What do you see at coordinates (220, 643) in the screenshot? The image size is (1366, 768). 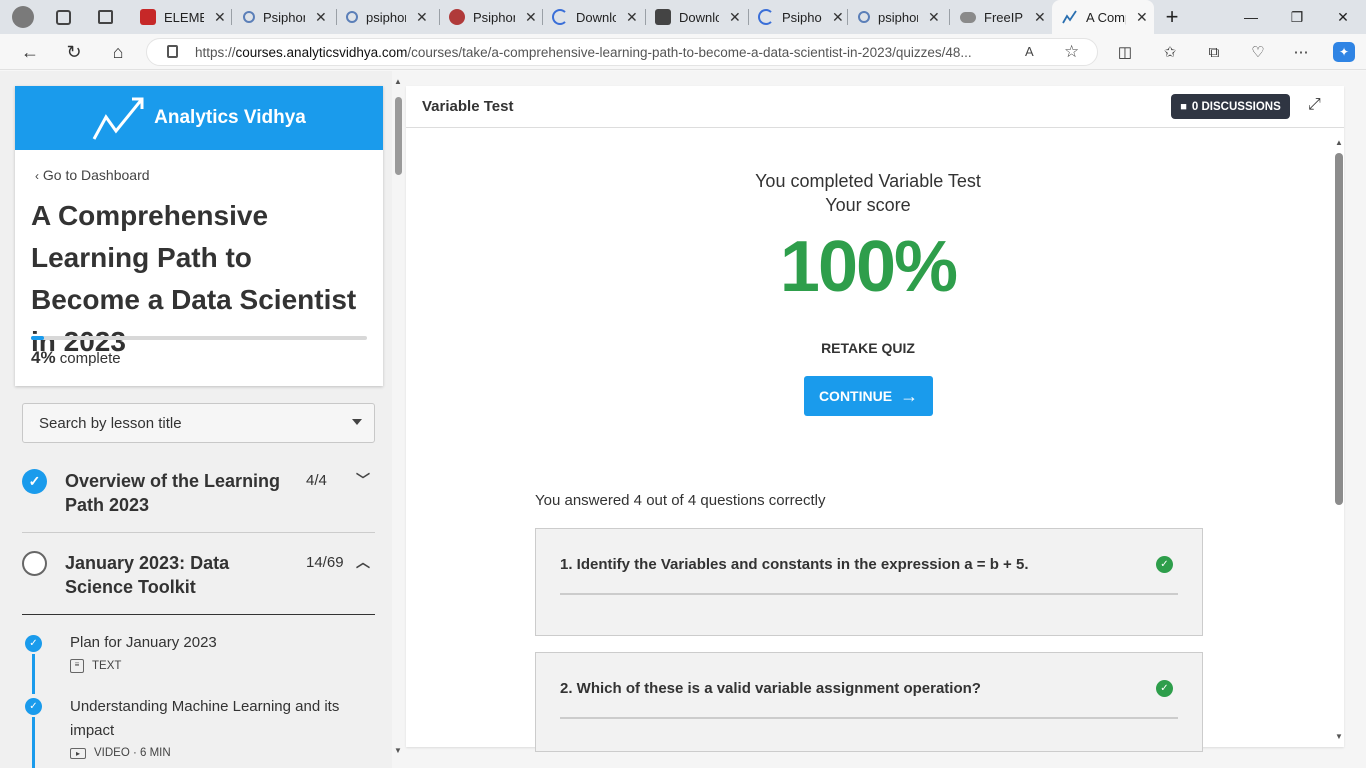 I see `lesson-item: Plan for January 2023` at bounding box center [220, 643].